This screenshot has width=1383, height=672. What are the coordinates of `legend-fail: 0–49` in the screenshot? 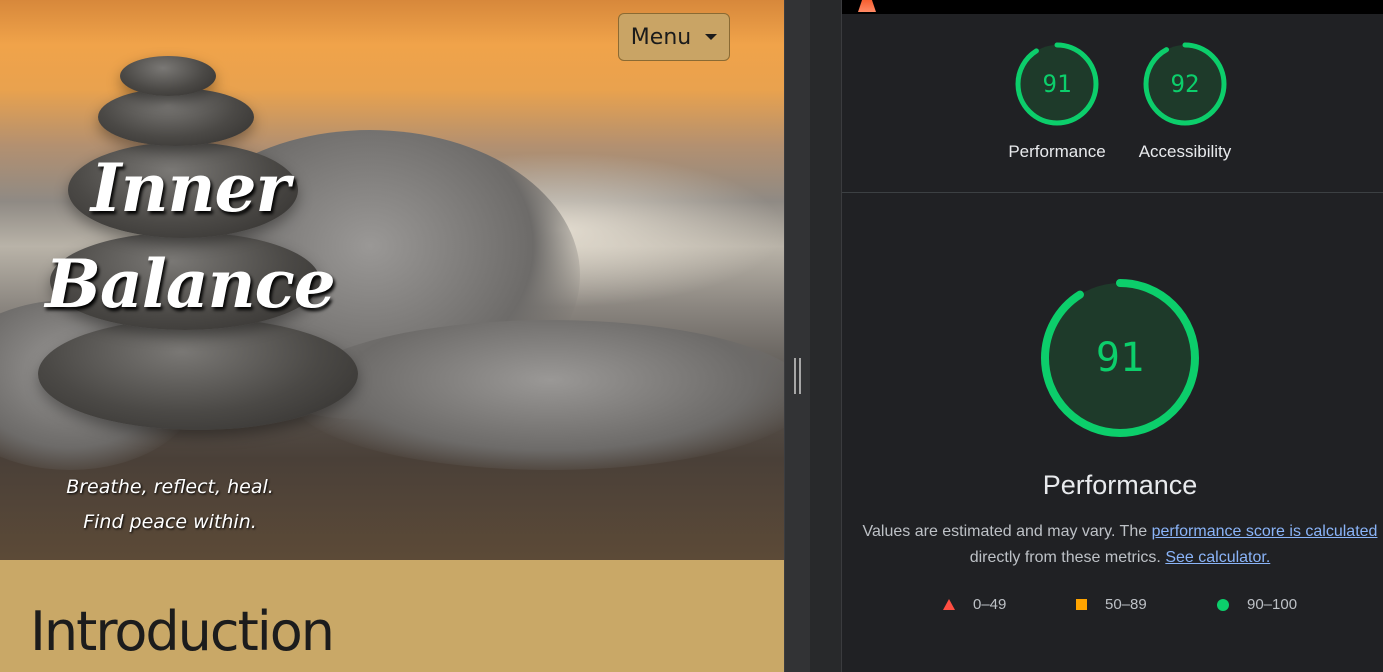 It's located at (974, 604).